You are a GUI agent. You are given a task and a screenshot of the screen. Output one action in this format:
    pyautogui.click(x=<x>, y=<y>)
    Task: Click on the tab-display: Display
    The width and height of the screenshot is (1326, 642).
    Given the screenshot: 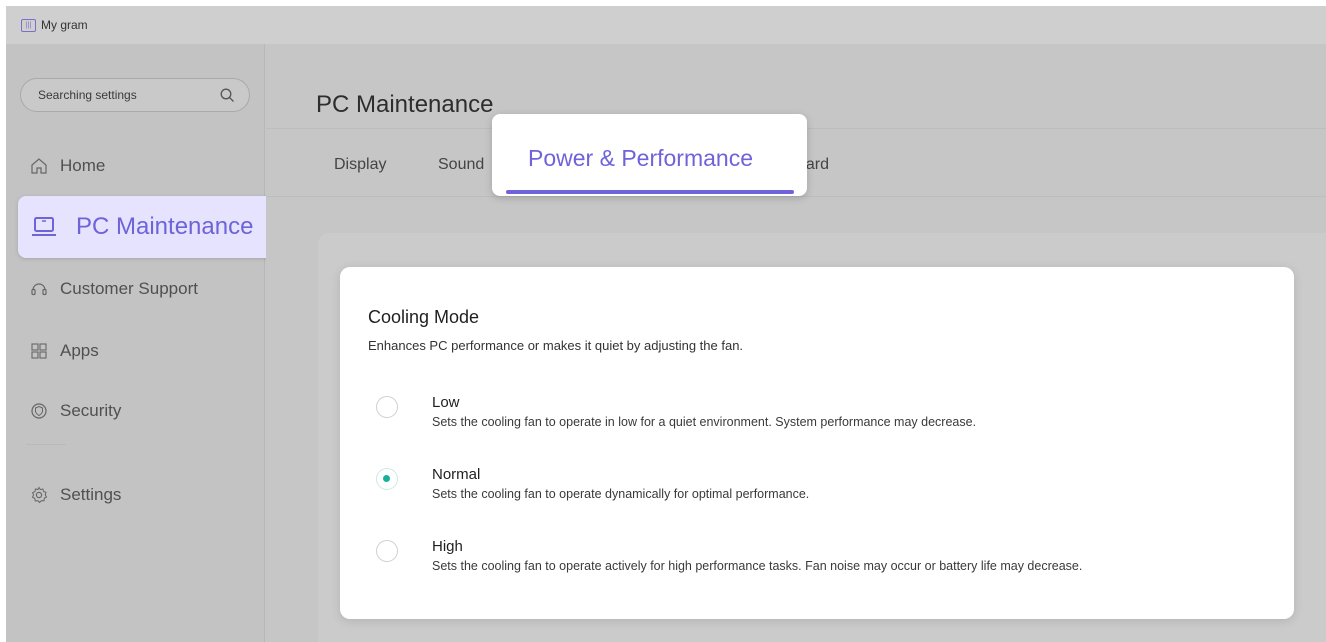 What is the action you would take?
    pyautogui.click(x=360, y=165)
    